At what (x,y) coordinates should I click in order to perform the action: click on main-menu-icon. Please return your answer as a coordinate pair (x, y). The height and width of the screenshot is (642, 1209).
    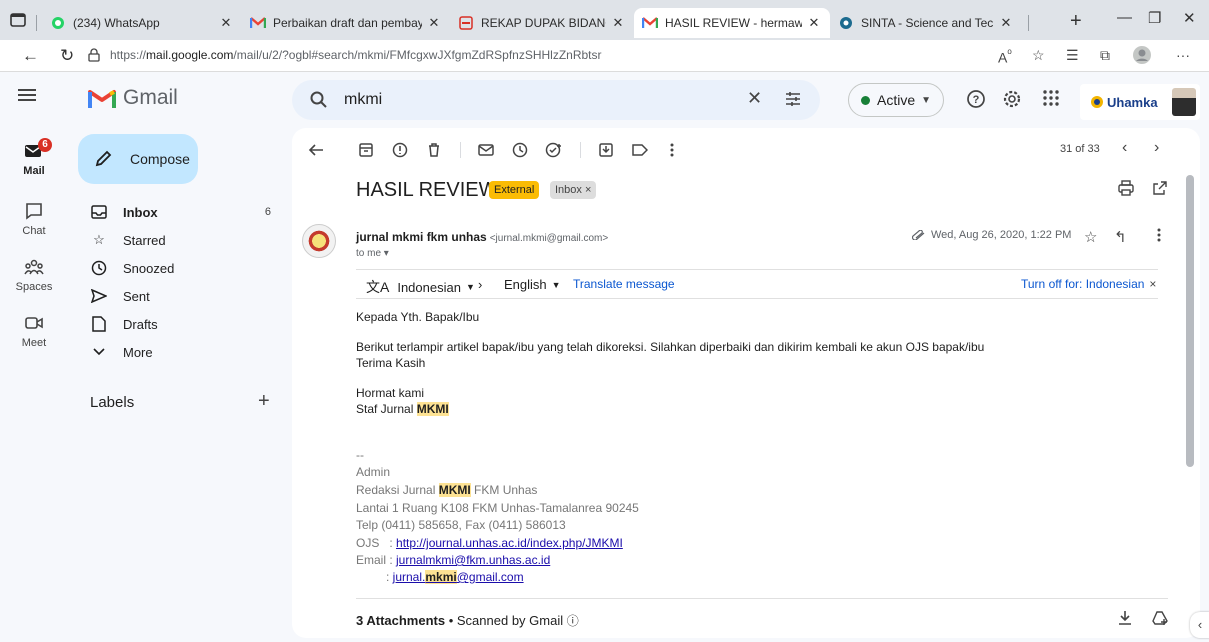
    Looking at the image, I should click on (27, 95).